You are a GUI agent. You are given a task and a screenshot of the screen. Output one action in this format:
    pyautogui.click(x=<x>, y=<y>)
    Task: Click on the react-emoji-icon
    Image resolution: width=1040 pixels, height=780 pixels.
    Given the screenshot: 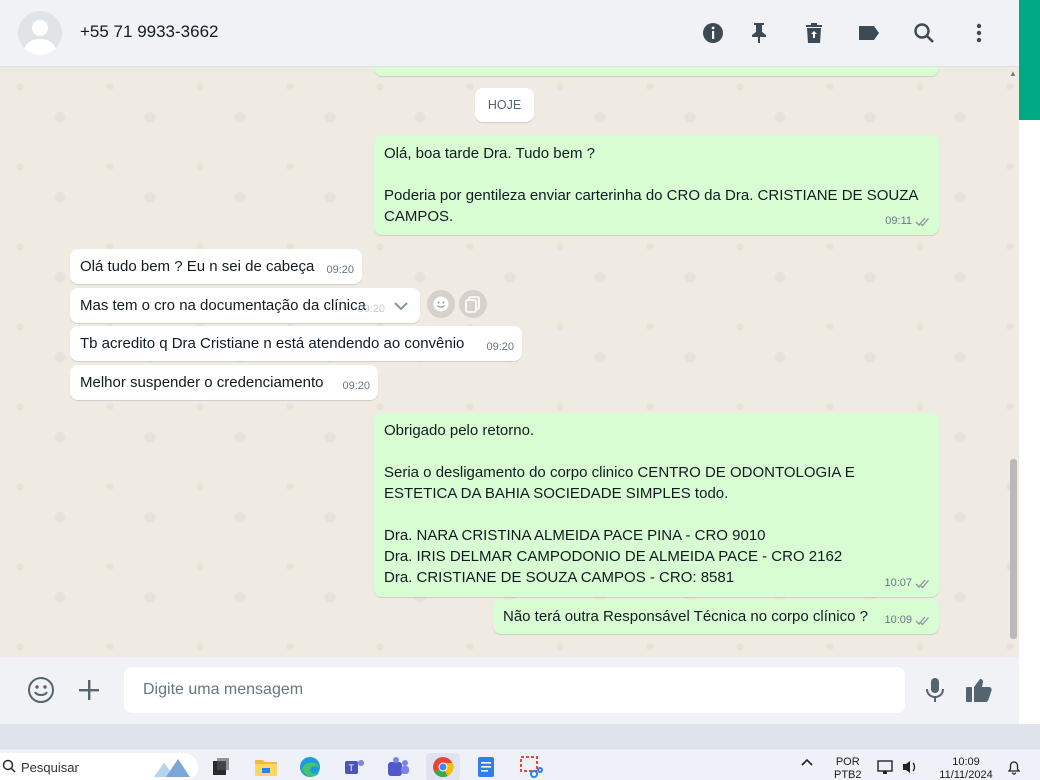 What is the action you would take?
    pyautogui.click(x=441, y=304)
    